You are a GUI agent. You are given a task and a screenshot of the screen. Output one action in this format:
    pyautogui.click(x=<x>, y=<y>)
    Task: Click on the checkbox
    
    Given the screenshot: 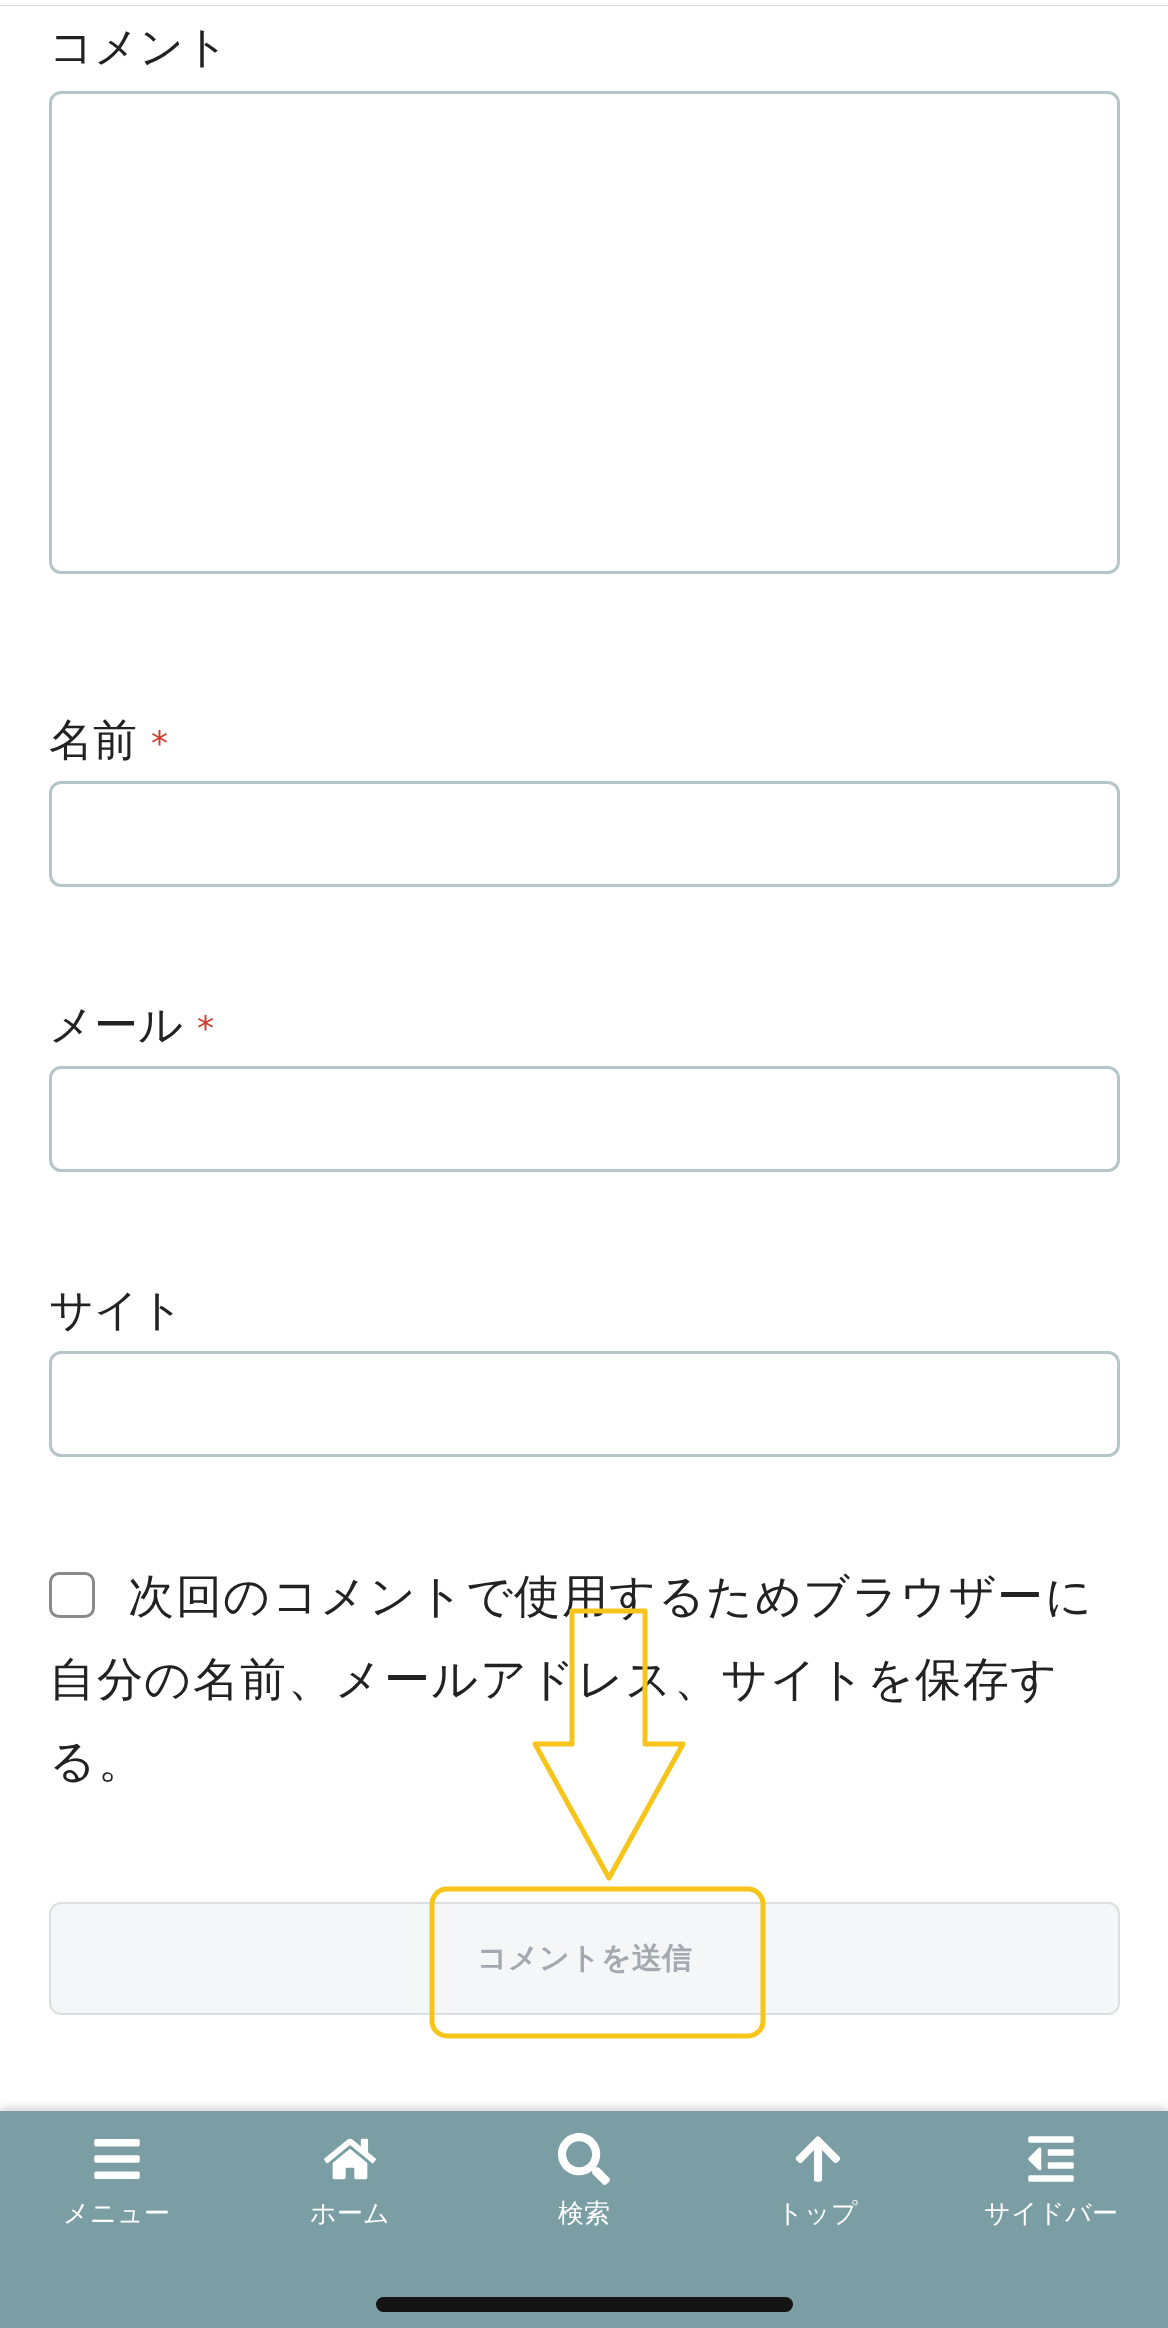 What is the action you would take?
    pyautogui.click(x=72, y=1595)
    